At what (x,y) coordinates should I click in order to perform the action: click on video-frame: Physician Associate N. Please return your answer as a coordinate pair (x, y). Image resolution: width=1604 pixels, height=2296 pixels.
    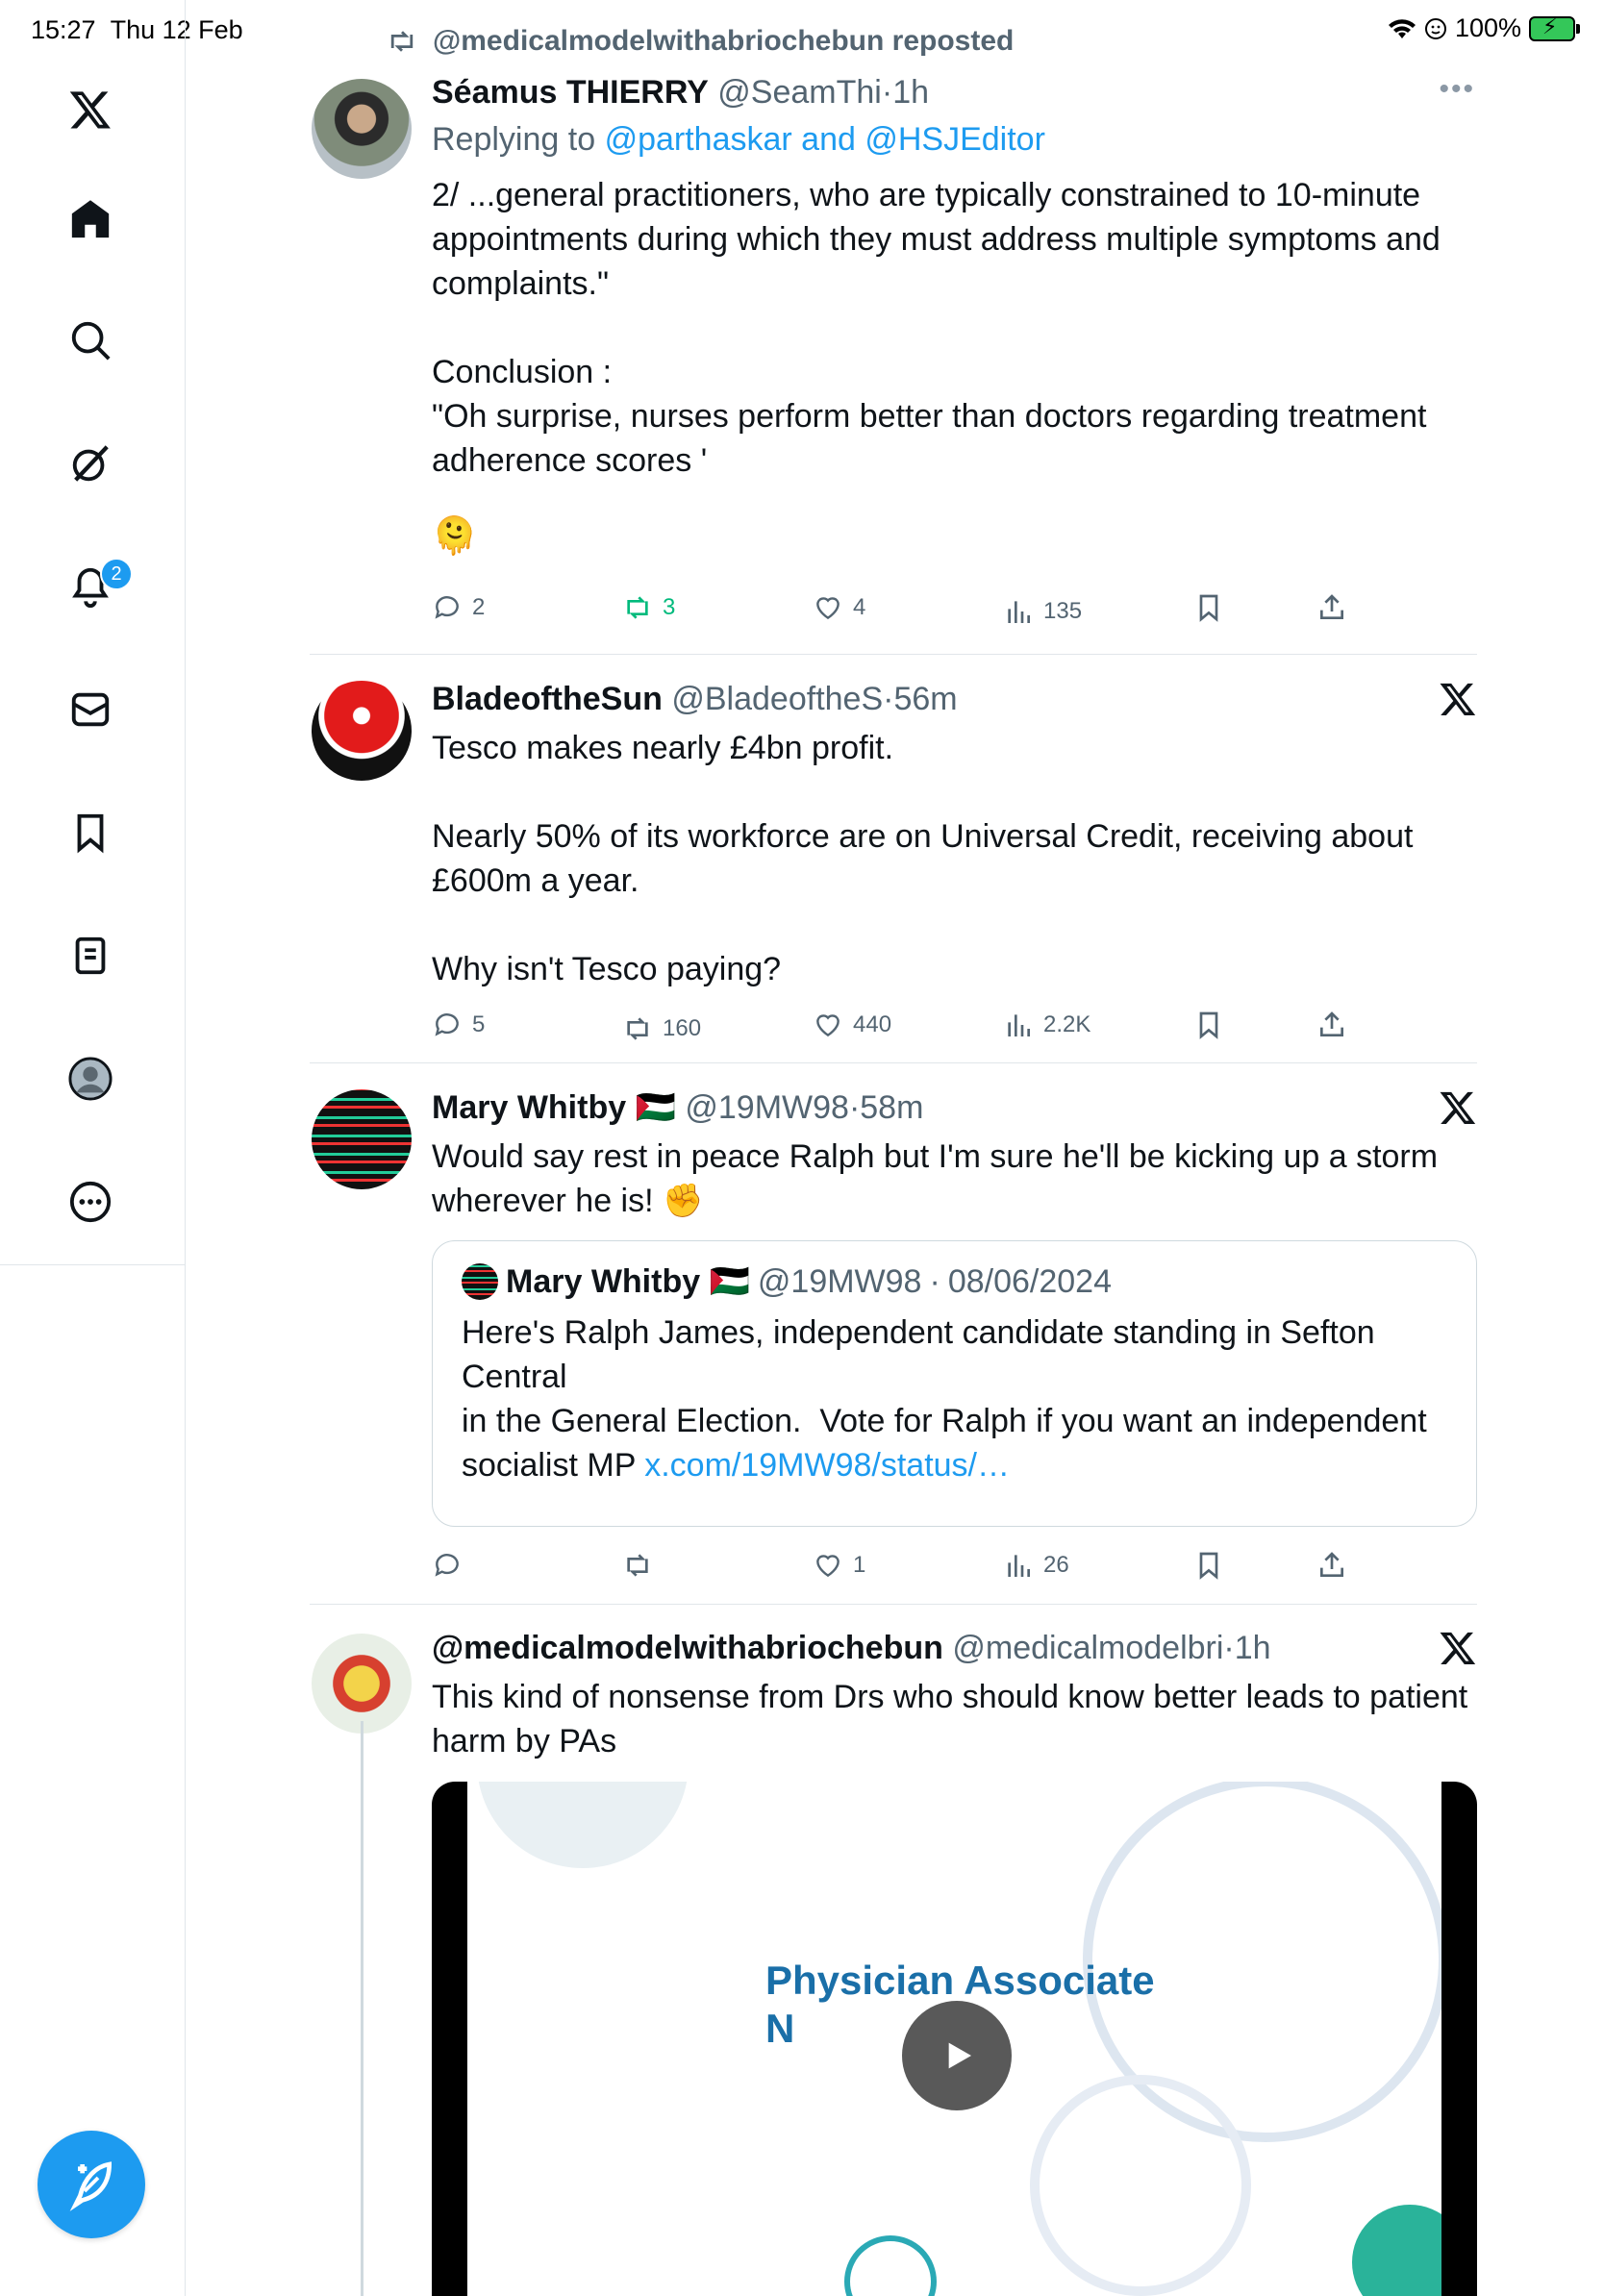
    Looking at the image, I should click on (954, 2039).